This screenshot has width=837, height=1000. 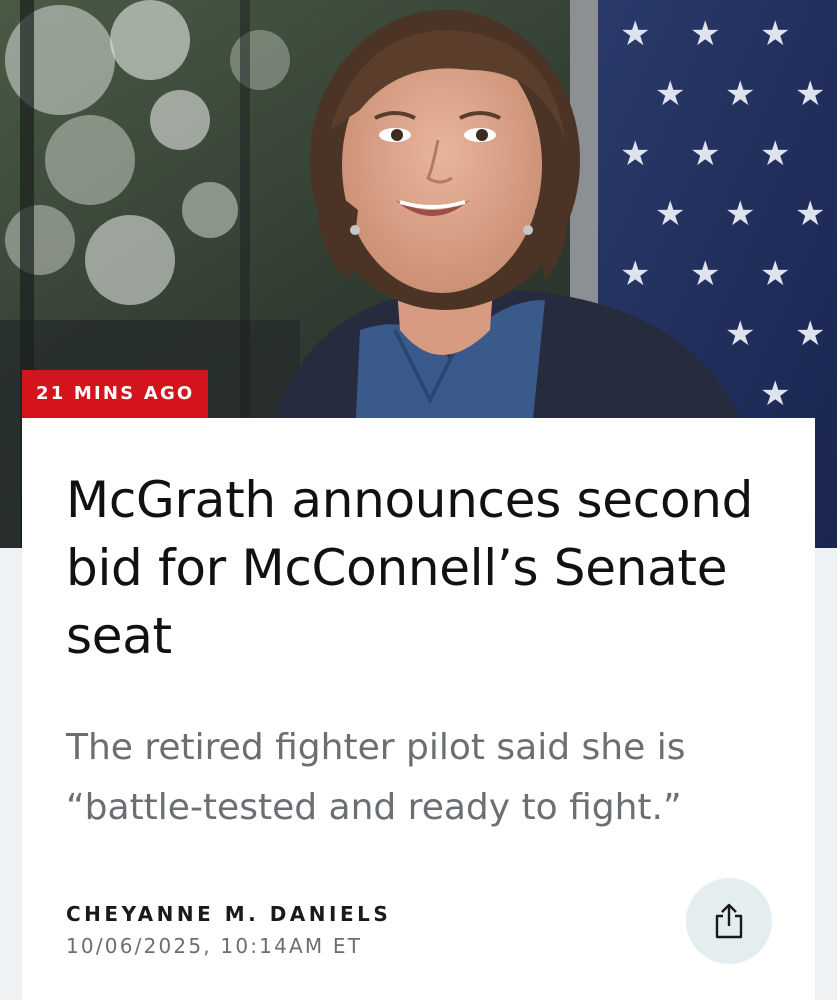 I want to click on publish-timestamp: 10/06/2025, 10:14AM ET, so click(x=214, y=946).